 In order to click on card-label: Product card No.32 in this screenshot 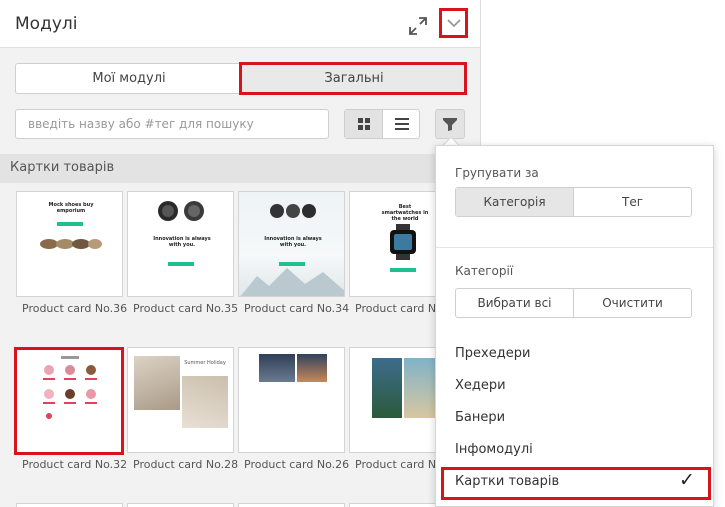, I will do `click(75, 464)`.